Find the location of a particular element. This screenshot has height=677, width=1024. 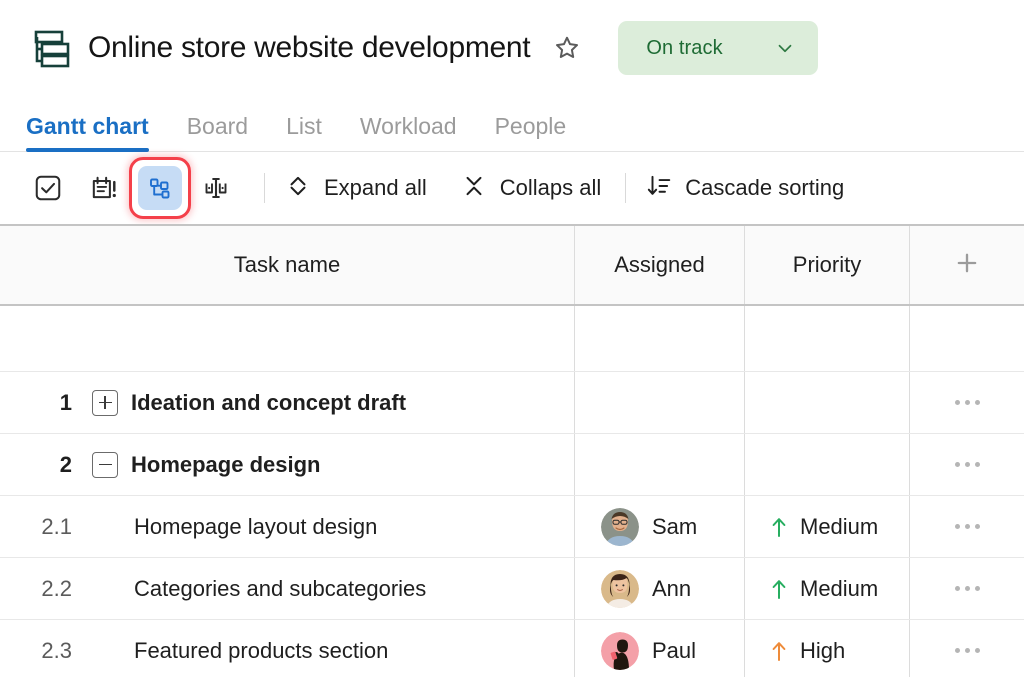

gantt-hierarchy-icon is located at coordinates (48, 48).